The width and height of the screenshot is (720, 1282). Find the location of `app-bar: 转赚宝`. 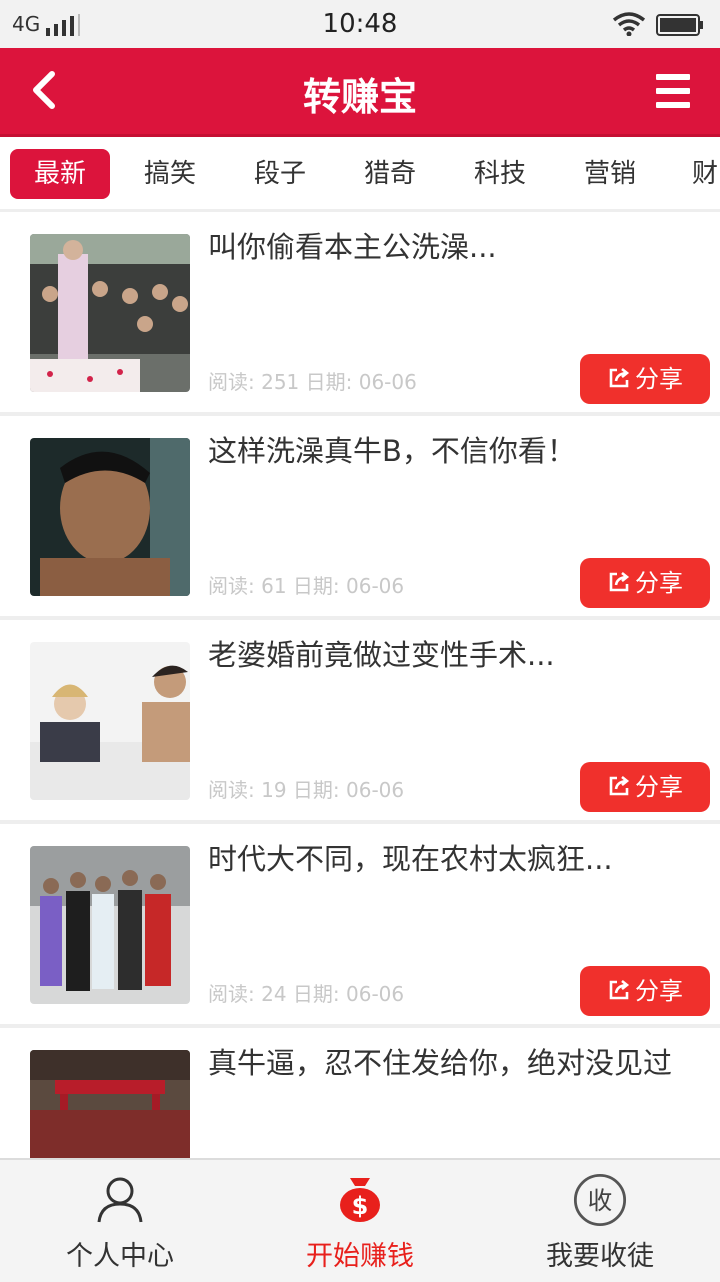

app-bar: 转赚宝 is located at coordinates (360, 92).